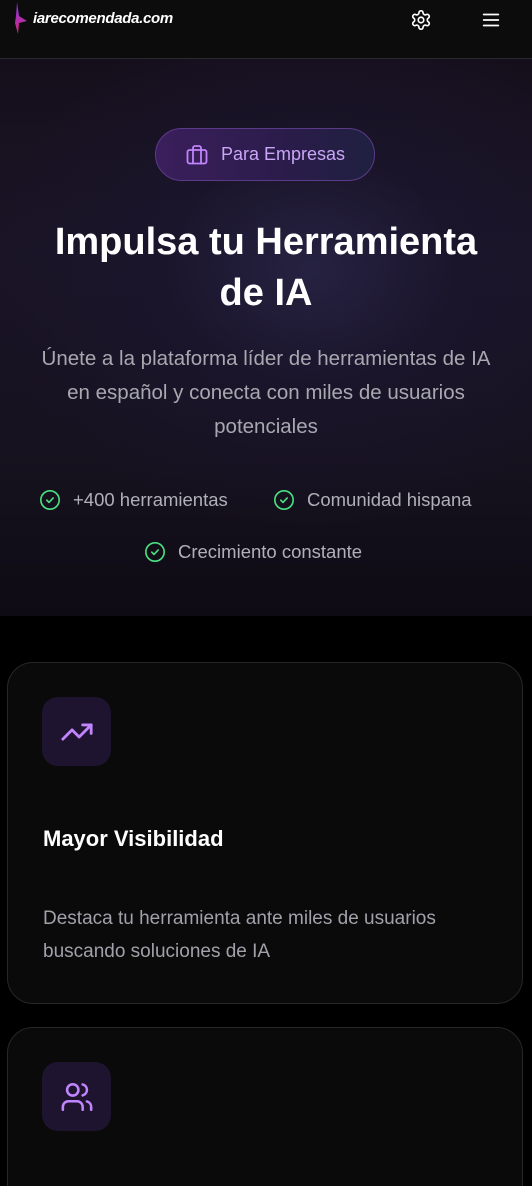 This screenshot has width=532, height=1186. Describe the element at coordinates (283, 154) in the screenshot. I see `badge-label: Para Empresas` at that location.